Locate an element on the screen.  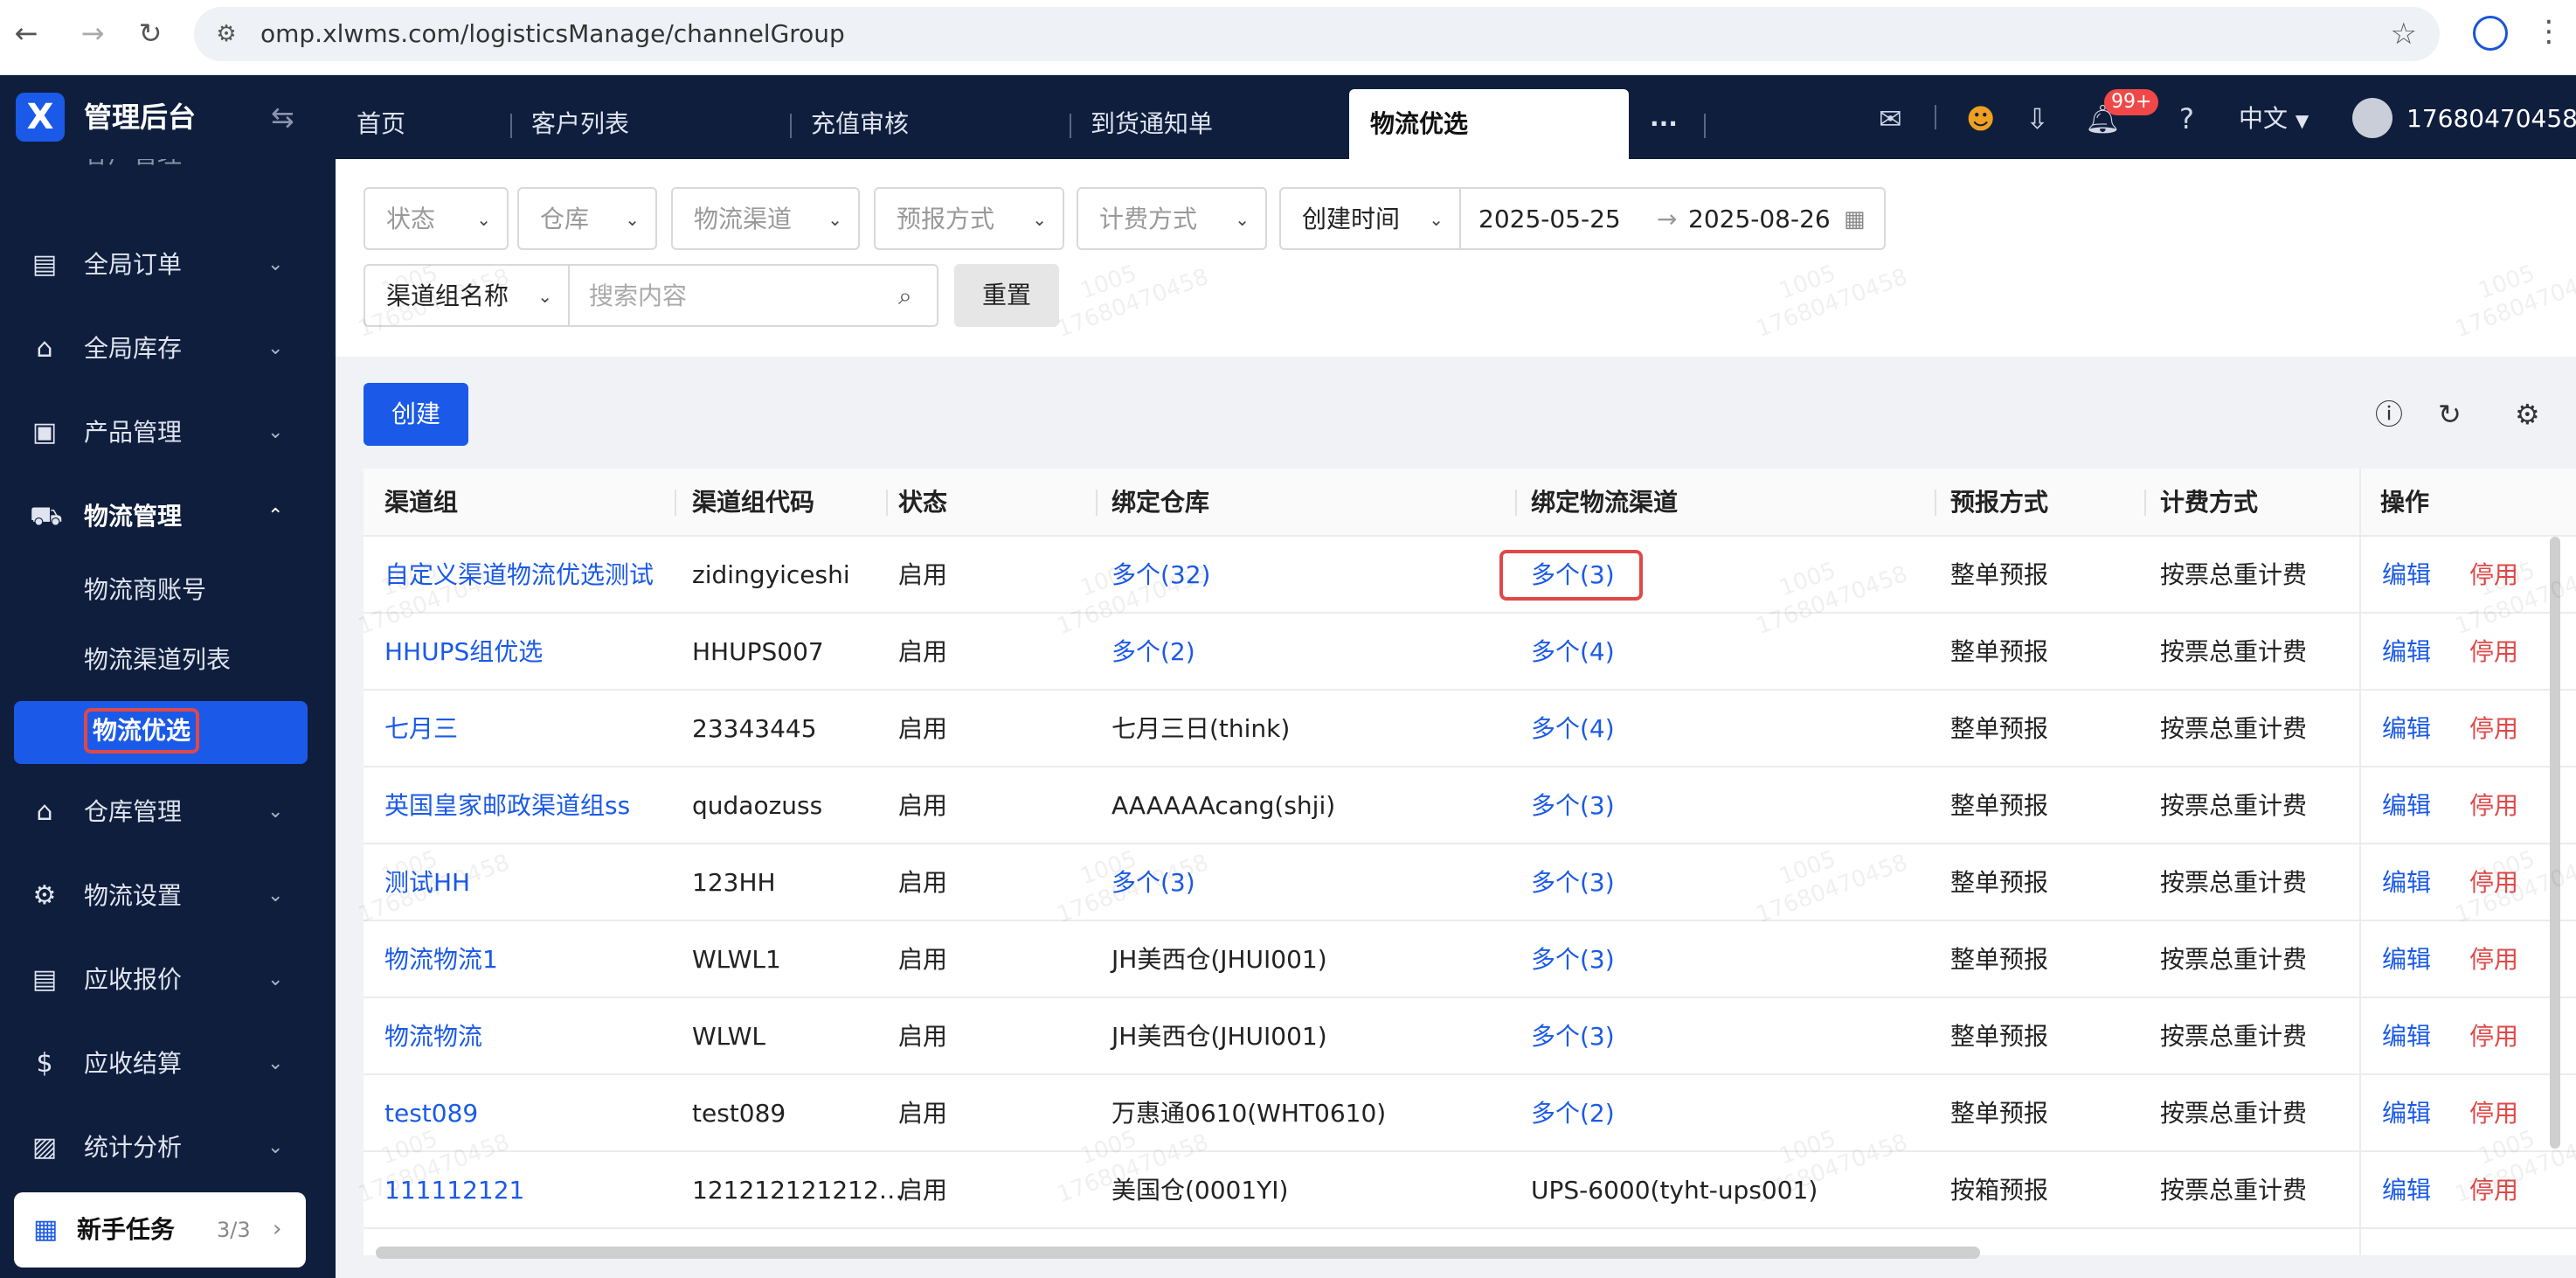
cell-group: 物流物流 is located at coordinates (433, 1036).